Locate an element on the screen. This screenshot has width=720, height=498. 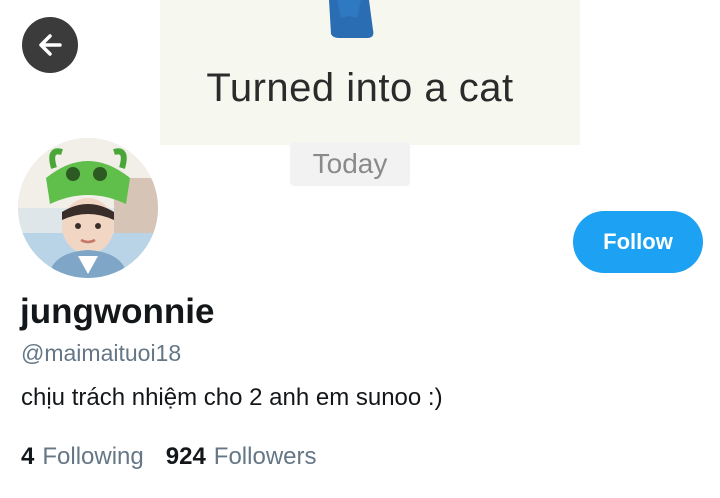
arrow-left-icon is located at coordinates (50, 45).